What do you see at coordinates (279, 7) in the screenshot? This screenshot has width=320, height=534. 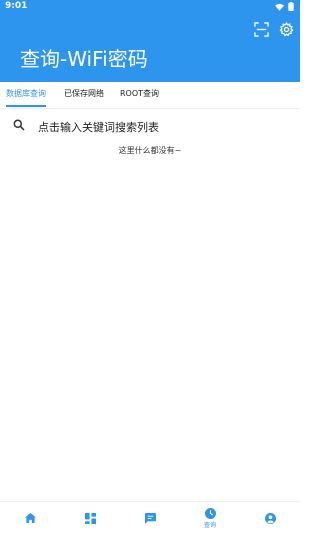 I see `wifi-icon` at bounding box center [279, 7].